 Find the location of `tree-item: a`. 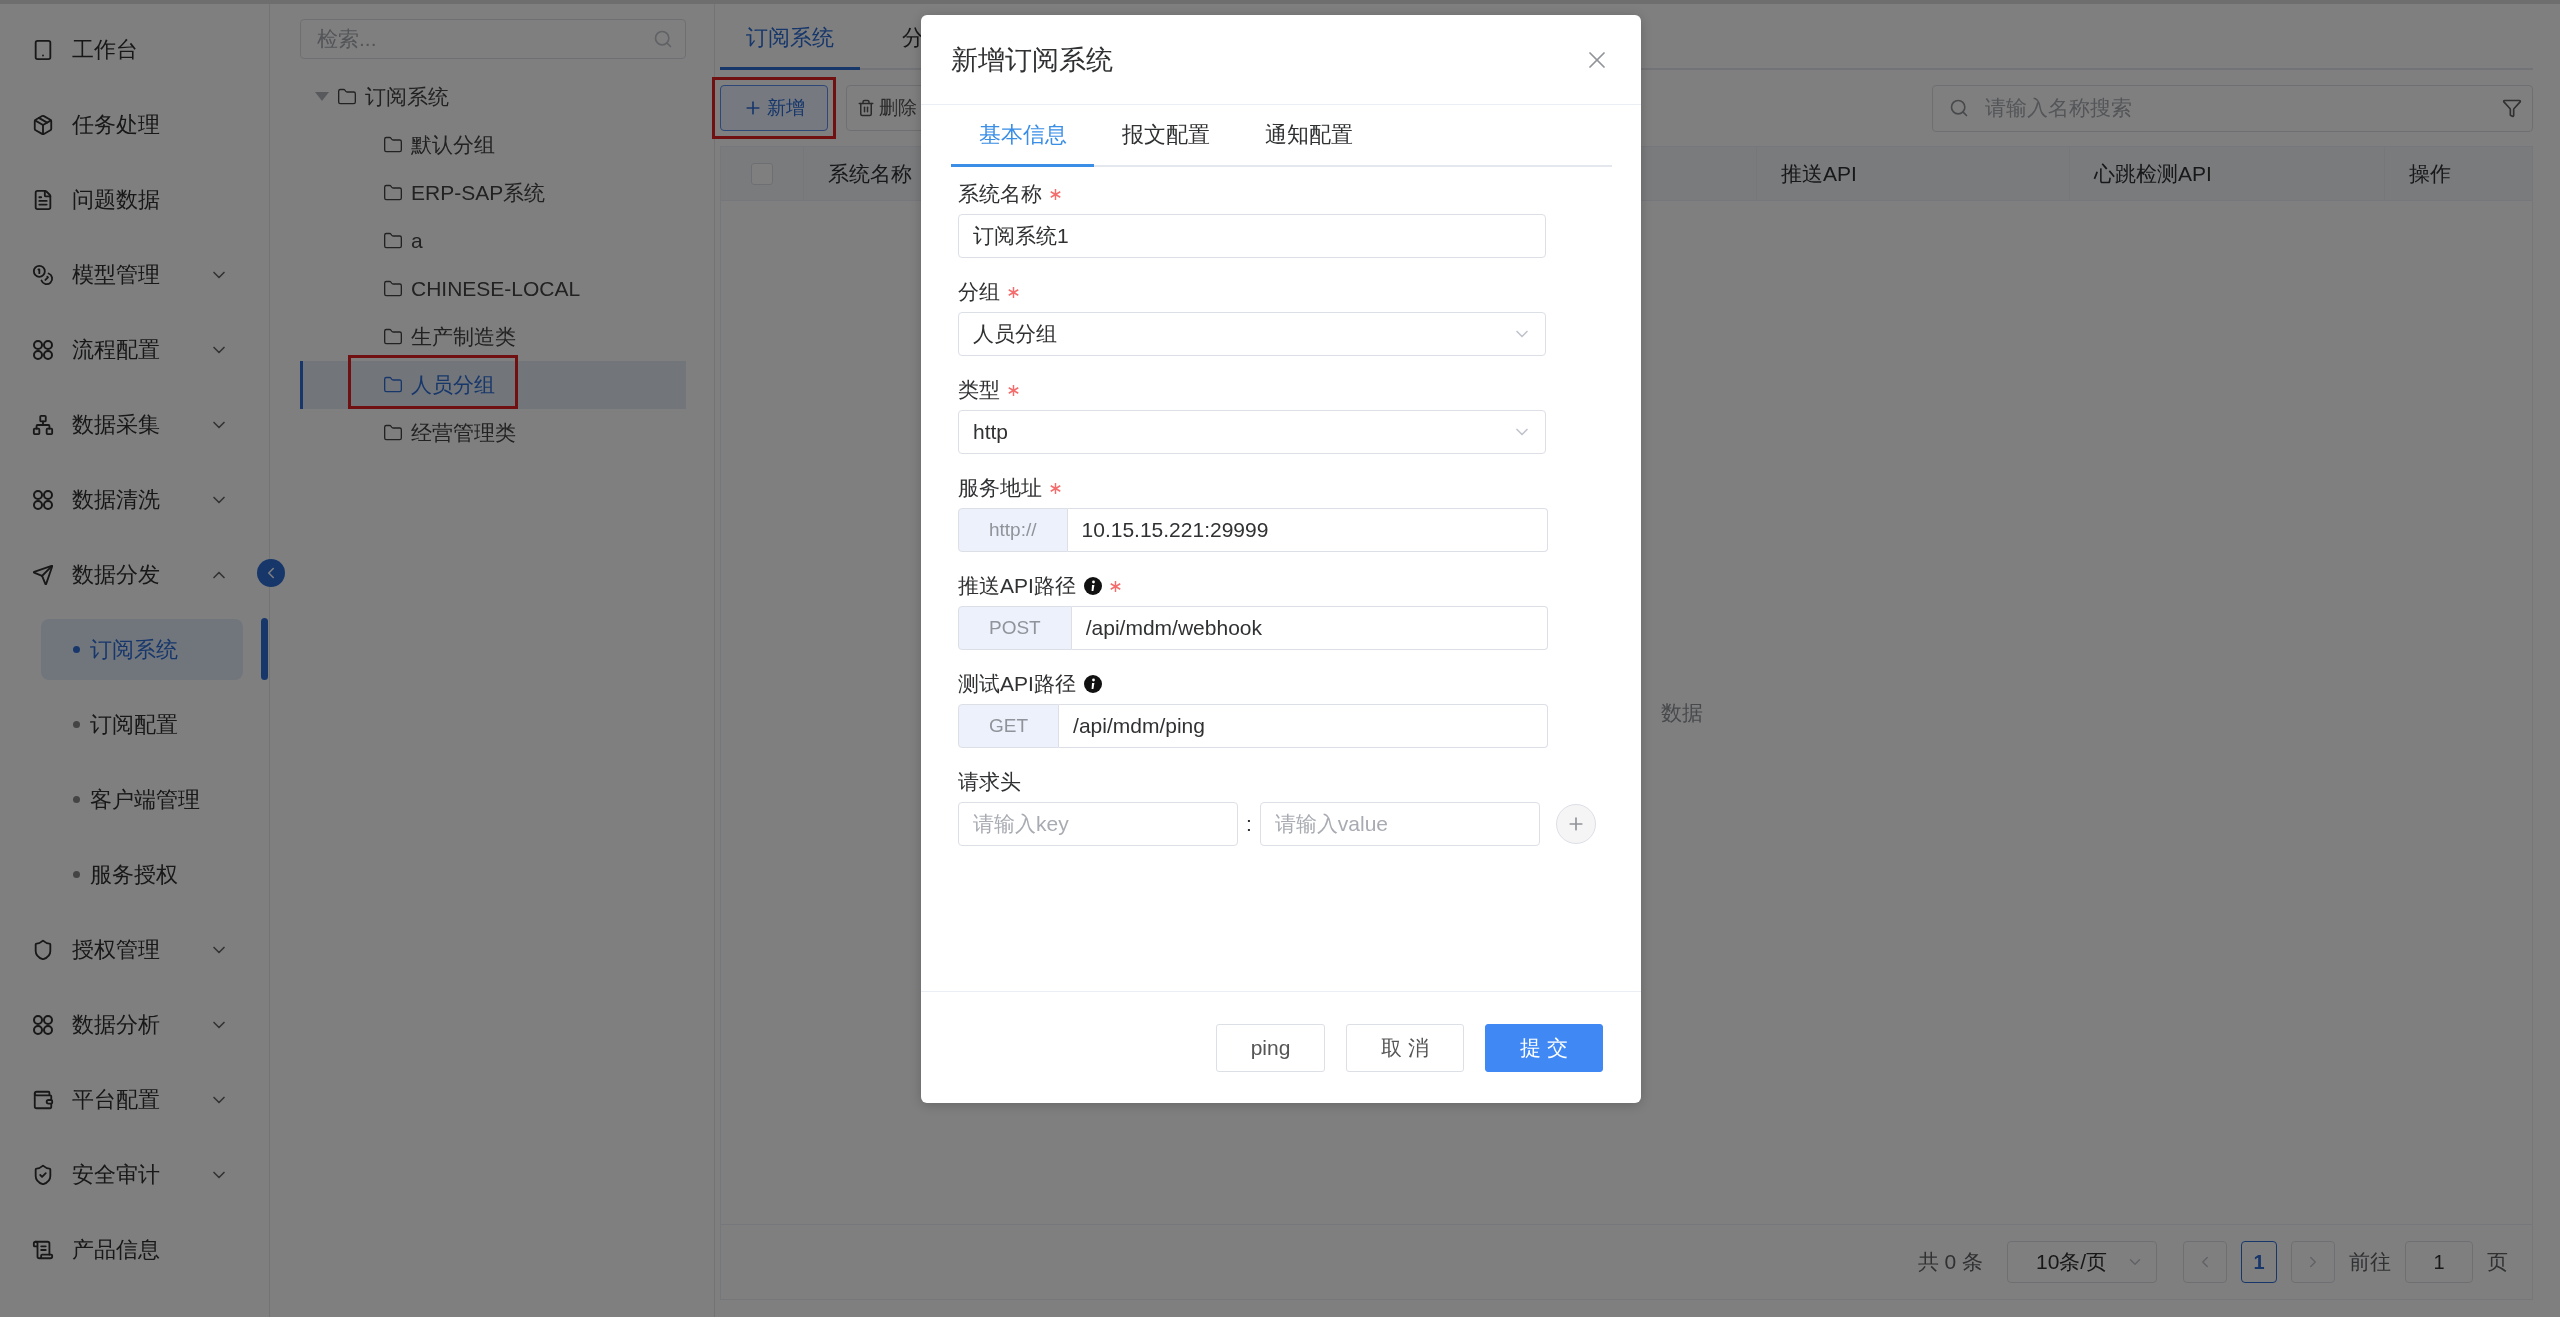

tree-item: a is located at coordinates (493, 241).